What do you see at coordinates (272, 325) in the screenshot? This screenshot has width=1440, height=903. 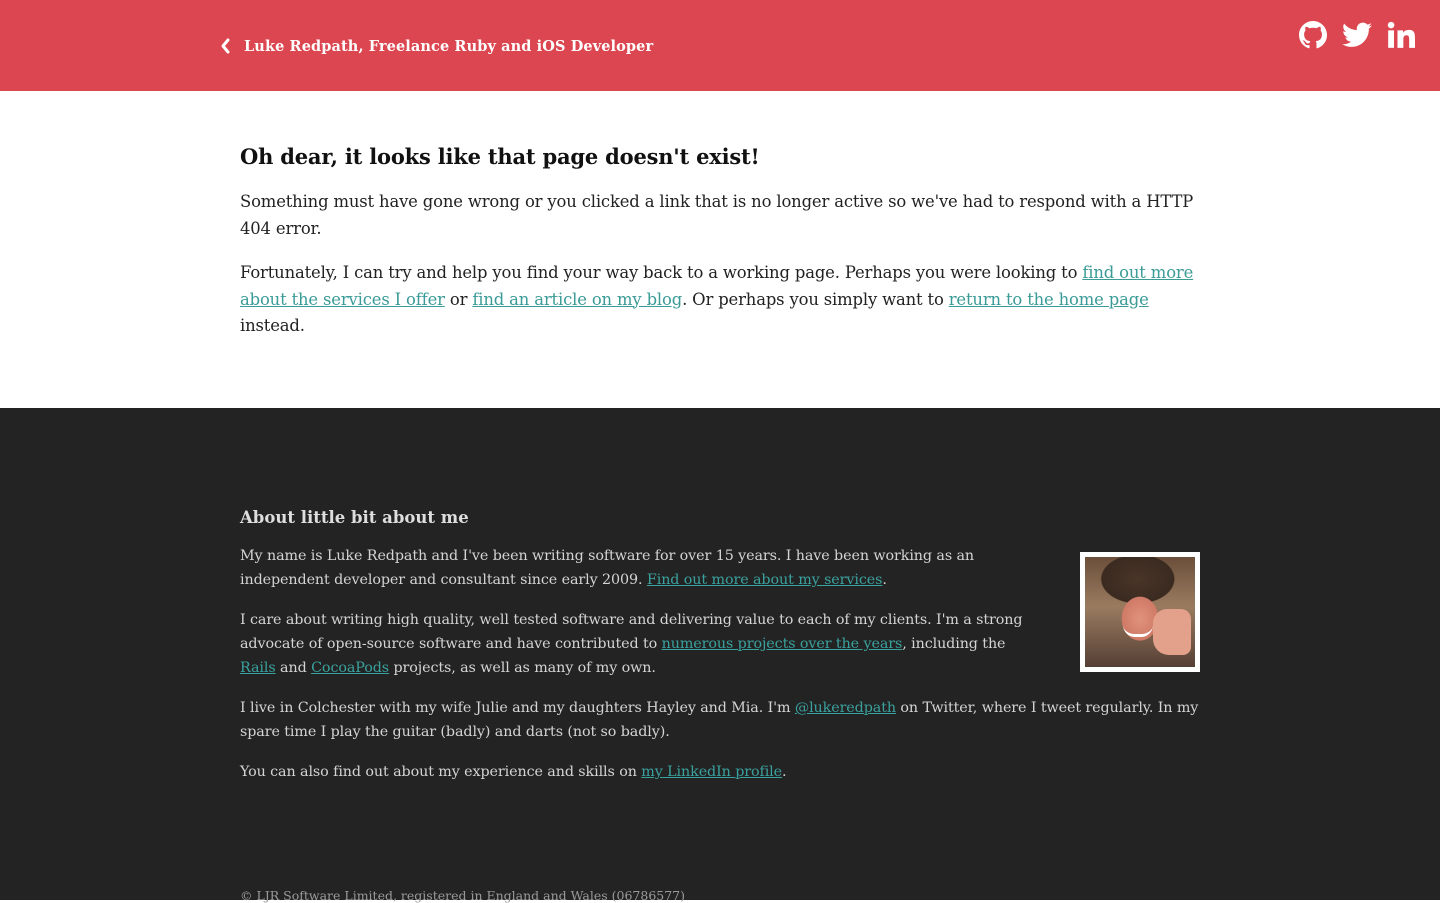 I see `help-text-4: instead.` at bounding box center [272, 325].